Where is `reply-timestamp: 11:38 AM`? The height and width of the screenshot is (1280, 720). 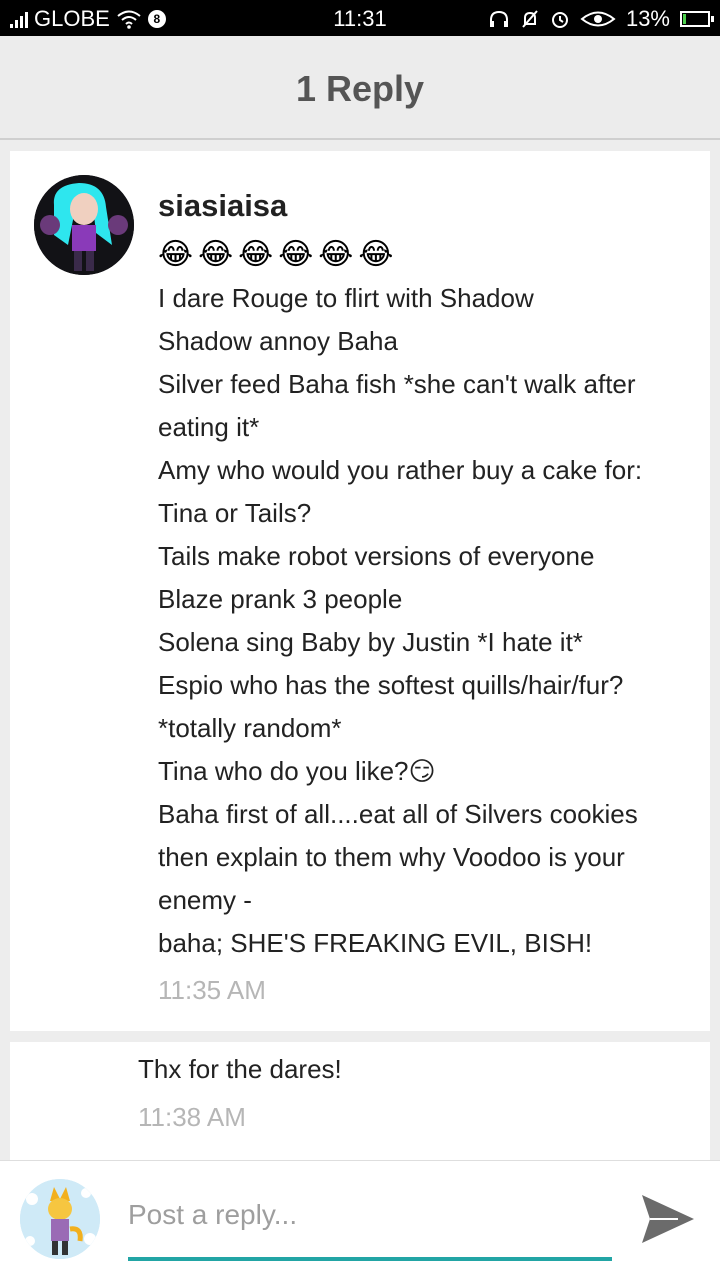
reply-timestamp: 11:38 AM is located at coordinates (192, 1117).